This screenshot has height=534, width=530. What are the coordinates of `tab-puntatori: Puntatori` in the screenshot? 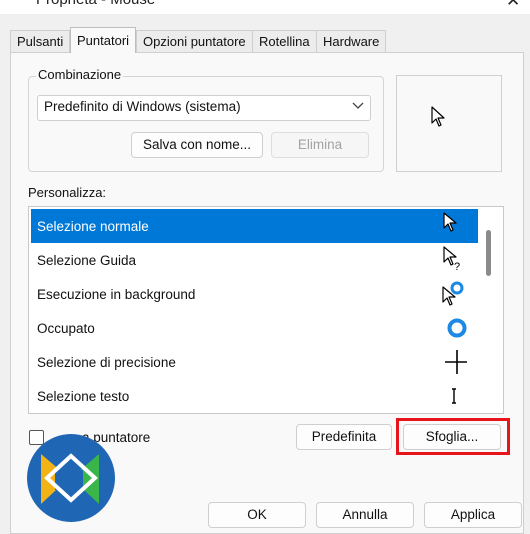 It's located at (103, 40).